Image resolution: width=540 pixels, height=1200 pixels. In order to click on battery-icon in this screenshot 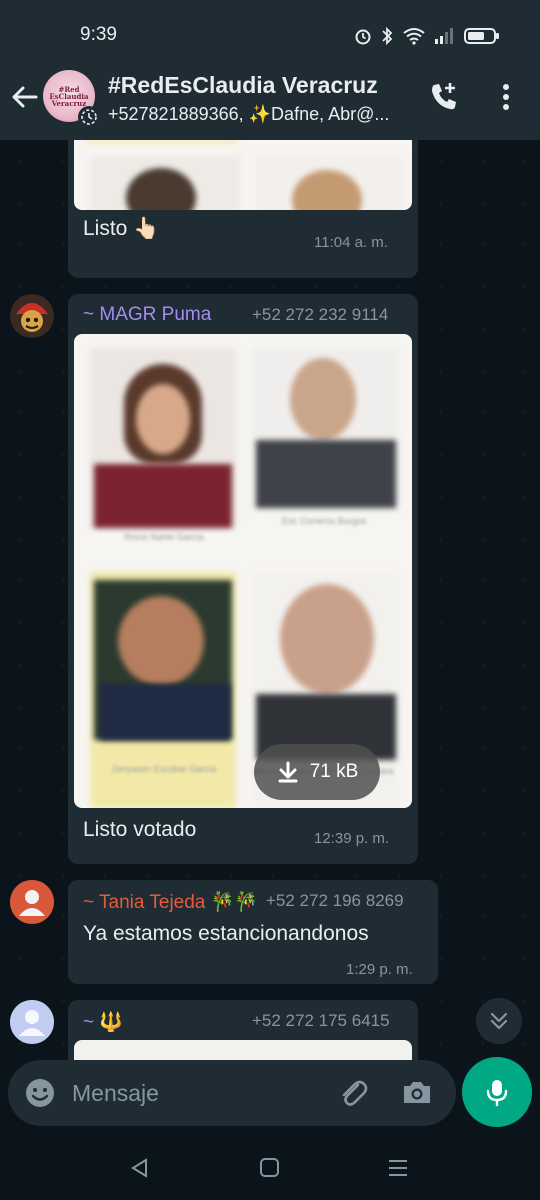, I will do `click(481, 36)`.